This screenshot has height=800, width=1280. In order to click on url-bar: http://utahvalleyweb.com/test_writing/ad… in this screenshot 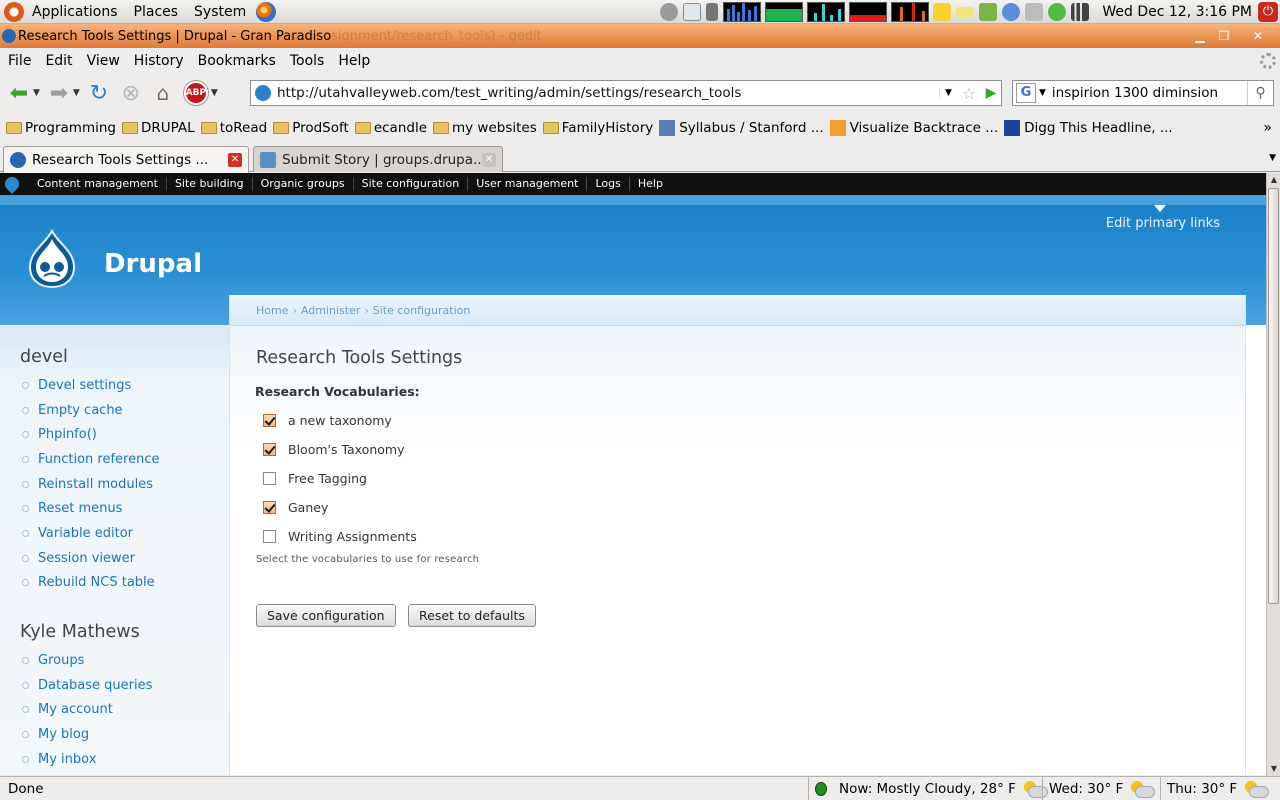, I will do `click(626, 93)`.